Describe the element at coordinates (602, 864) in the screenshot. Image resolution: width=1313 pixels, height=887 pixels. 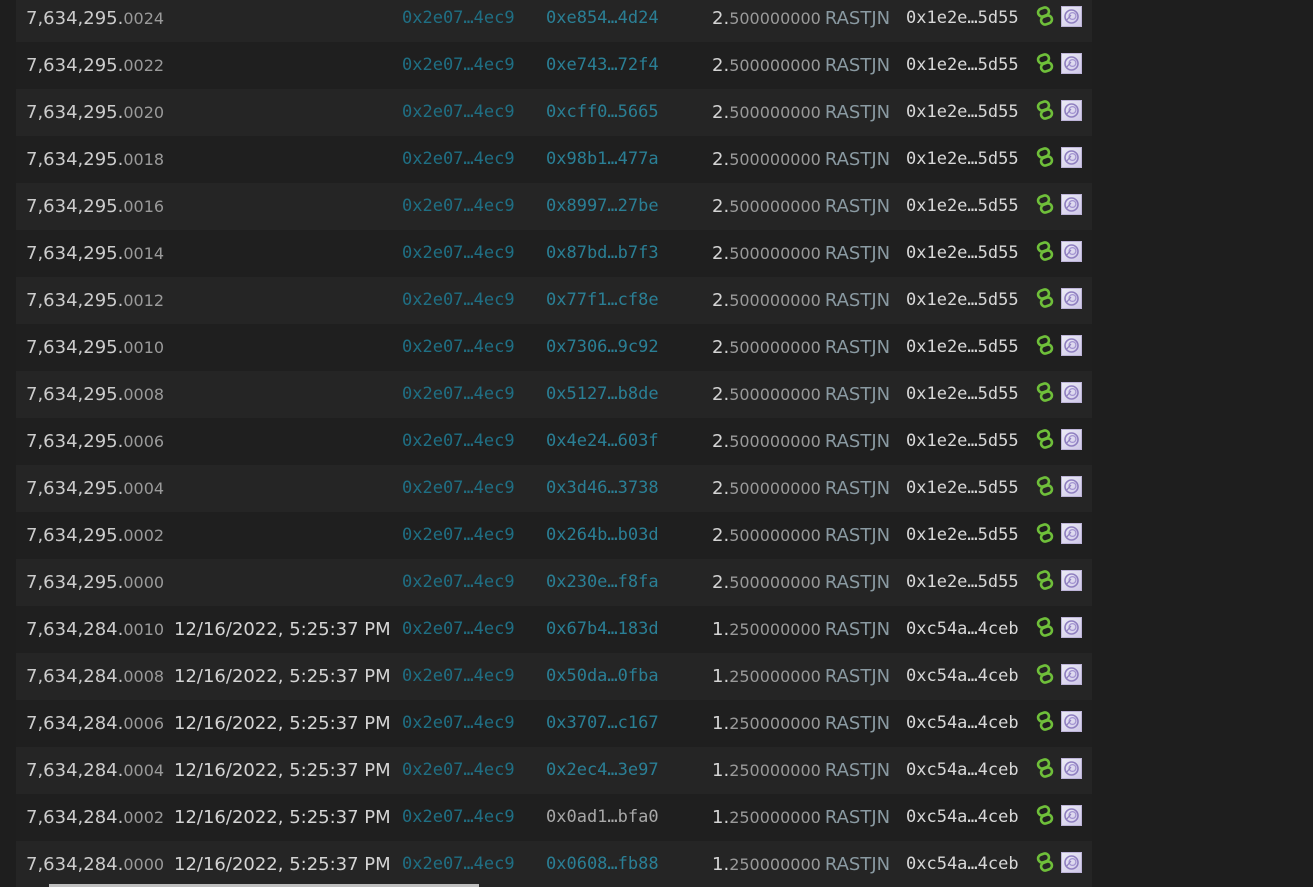
I see `to-address-link: 0x0608…fb88` at that location.